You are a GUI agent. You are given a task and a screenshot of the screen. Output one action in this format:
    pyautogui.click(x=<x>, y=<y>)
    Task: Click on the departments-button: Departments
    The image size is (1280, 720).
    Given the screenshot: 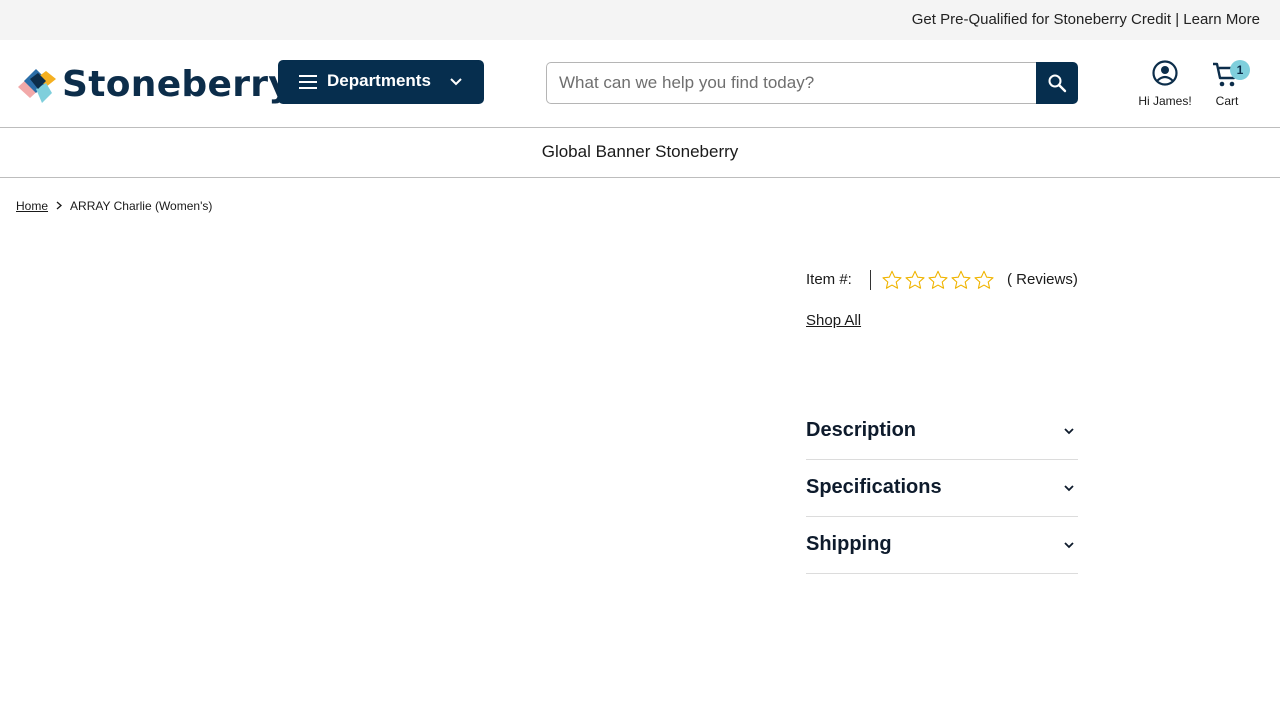 What is the action you would take?
    pyautogui.click(x=381, y=82)
    